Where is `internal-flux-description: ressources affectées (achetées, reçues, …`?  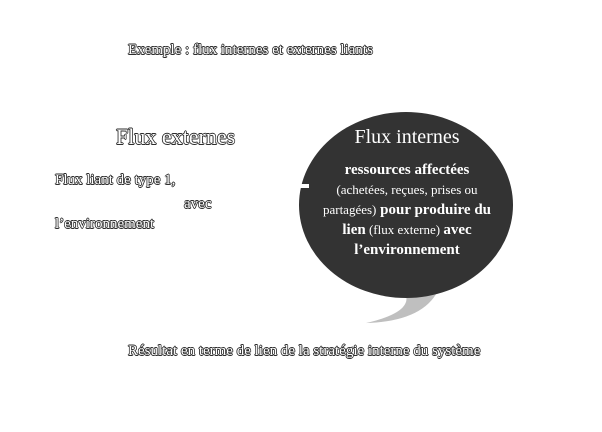 internal-flux-description: ressources affectées (achetées, reçues, … is located at coordinates (407, 210).